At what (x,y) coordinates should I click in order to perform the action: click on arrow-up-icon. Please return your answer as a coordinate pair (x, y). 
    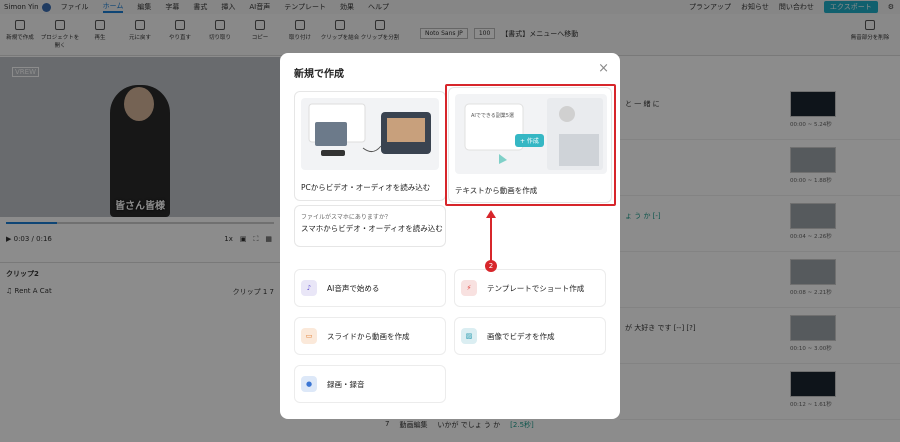
    Looking at the image, I should click on (491, 214).